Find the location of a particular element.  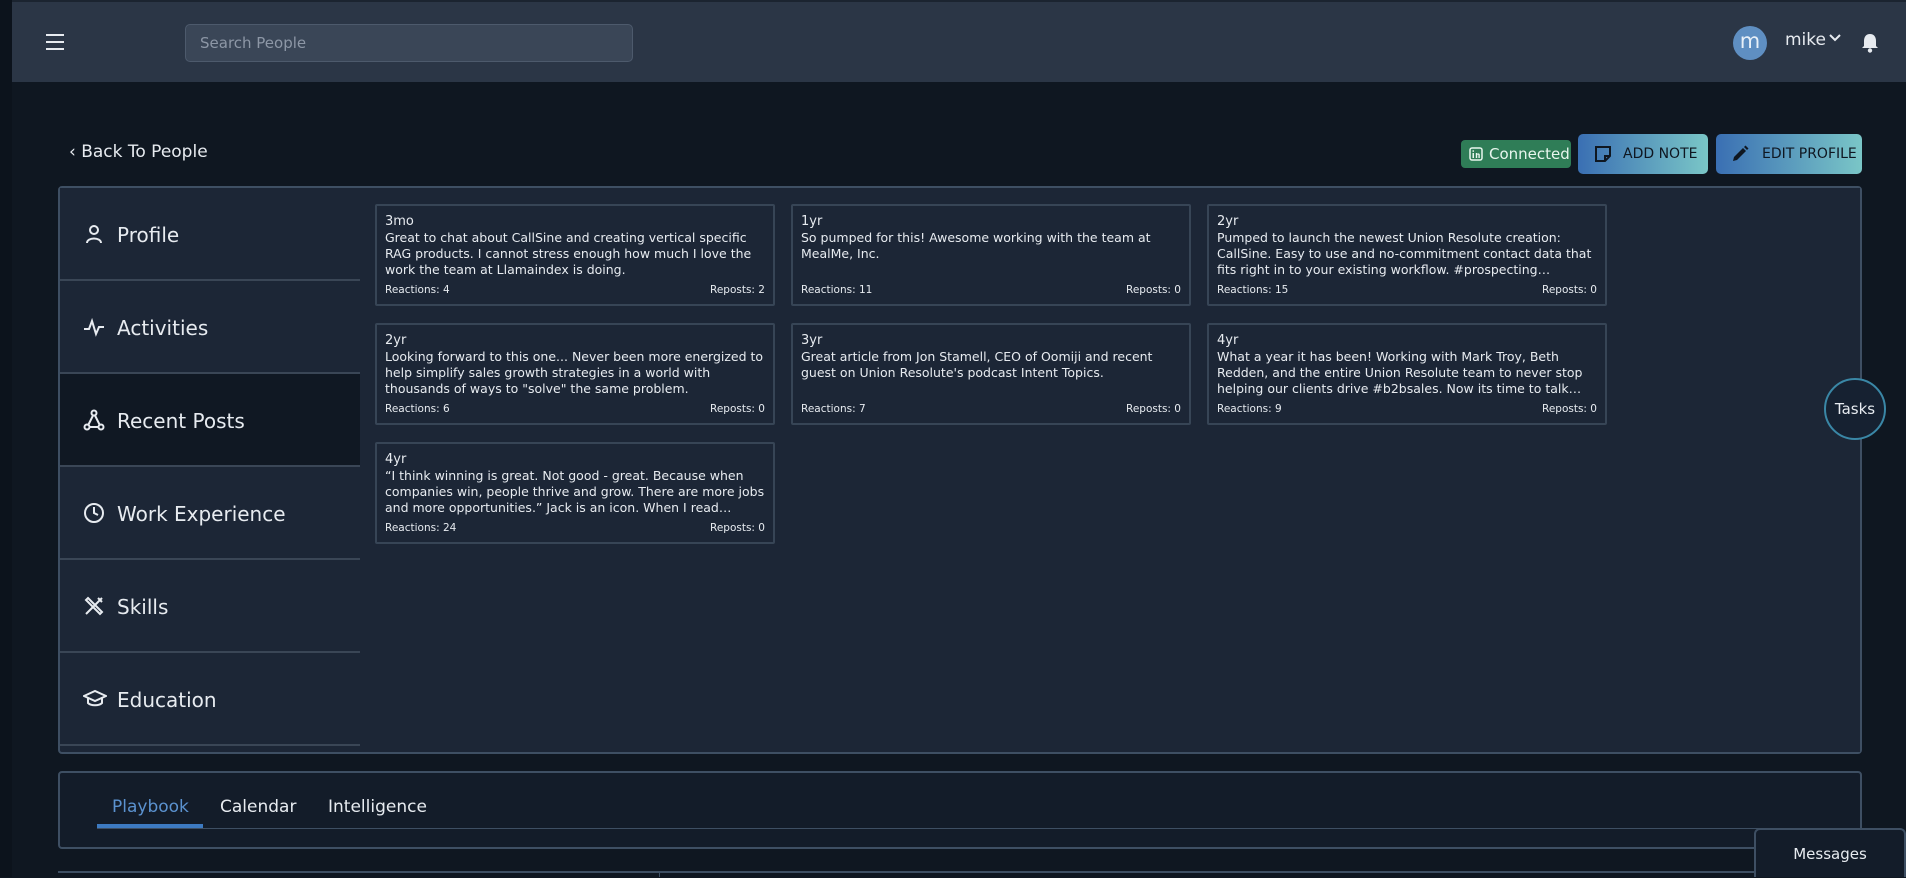

sidebar-item-work-experience: Work Experience is located at coordinates (210, 513).